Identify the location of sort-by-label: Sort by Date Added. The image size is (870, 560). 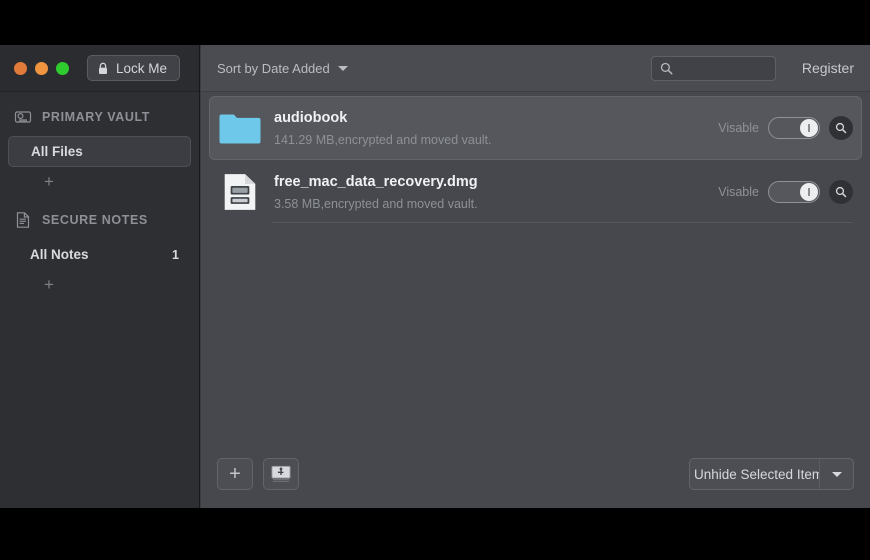
(273, 68).